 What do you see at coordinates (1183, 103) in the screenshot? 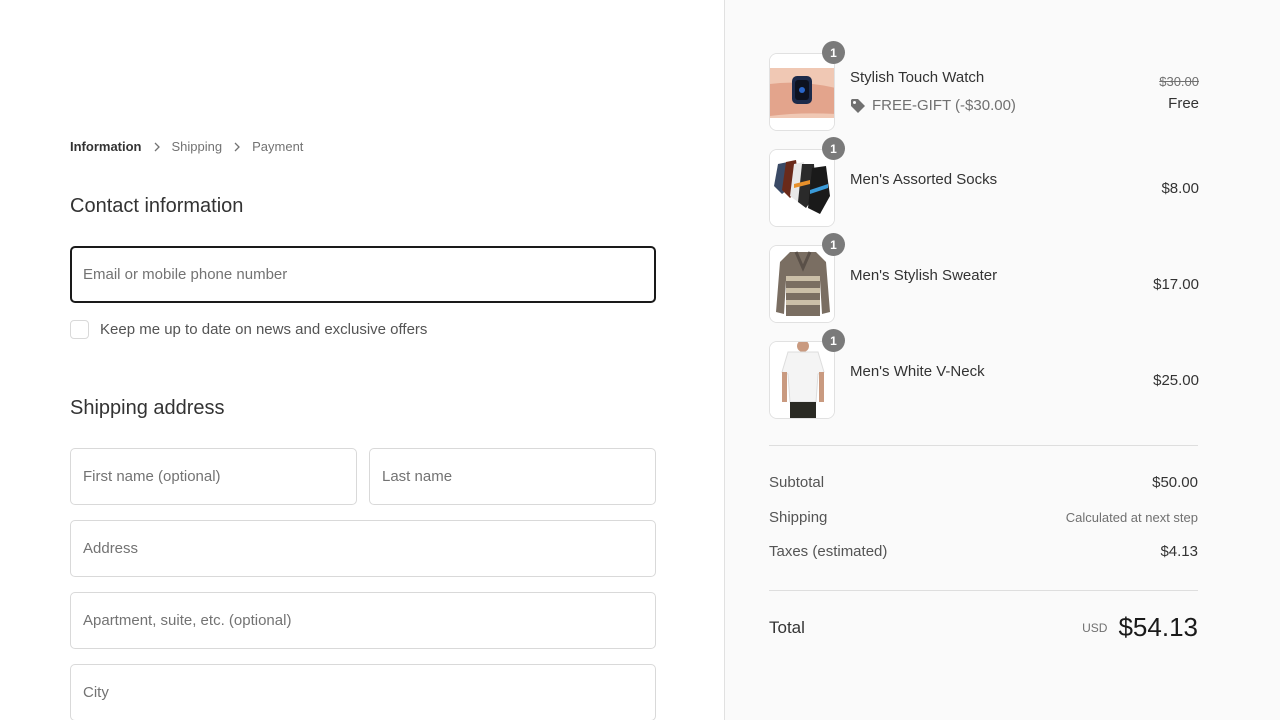
I see `item-price: Free` at bounding box center [1183, 103].